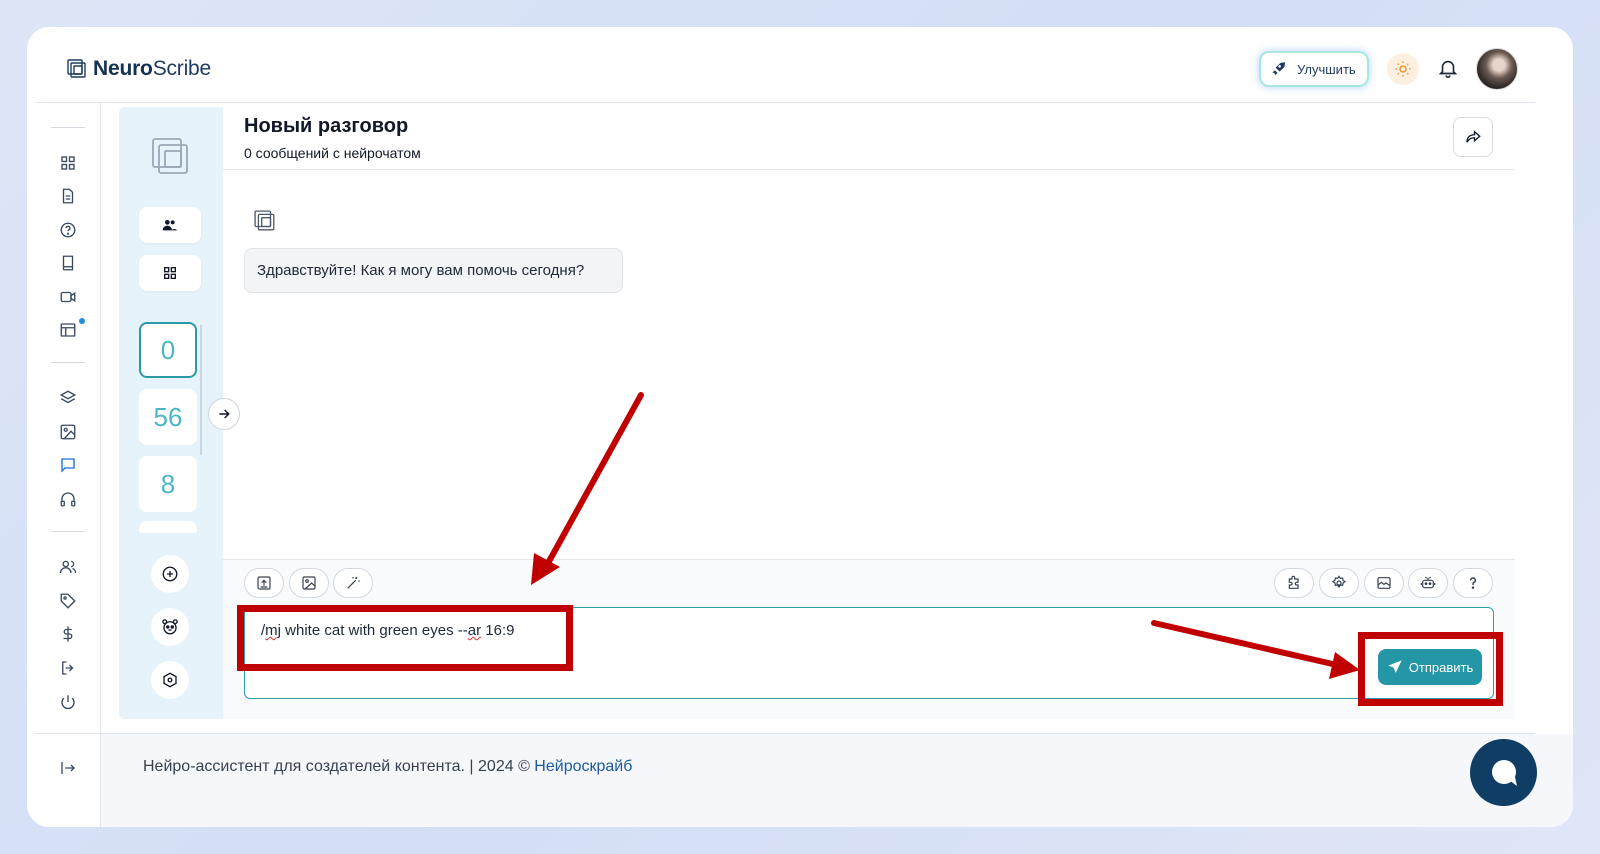 The image size is (1600, 854). I want to click on panda-icon, so click(170, 627).